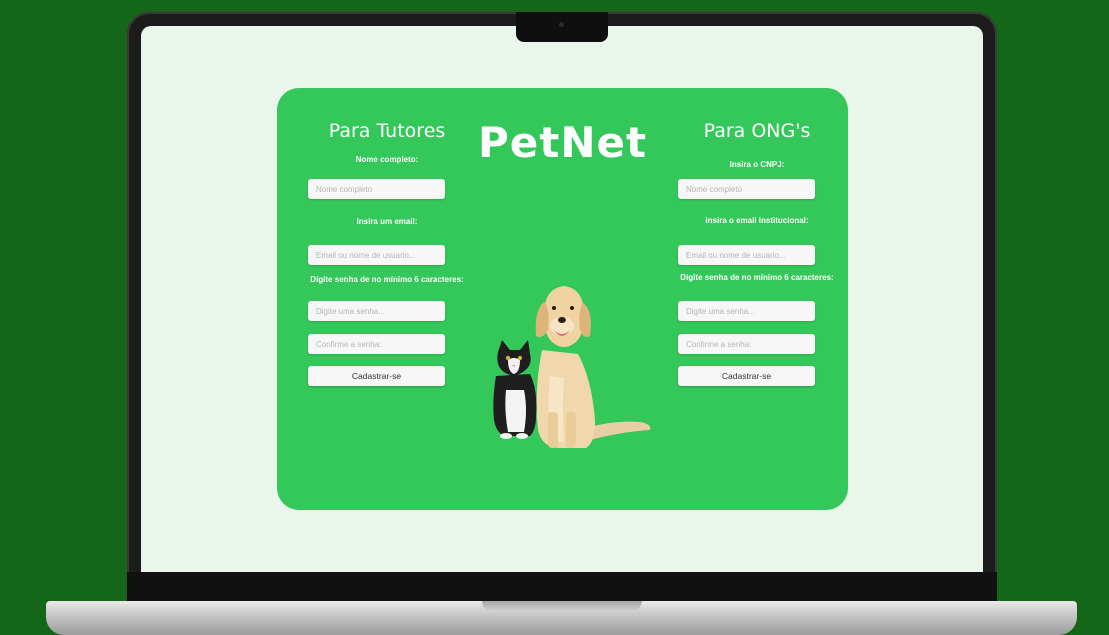  What do you see at coordinates (561, 618) in the screenshot?
I see `laptop-base` at bounding box center [561, 618].